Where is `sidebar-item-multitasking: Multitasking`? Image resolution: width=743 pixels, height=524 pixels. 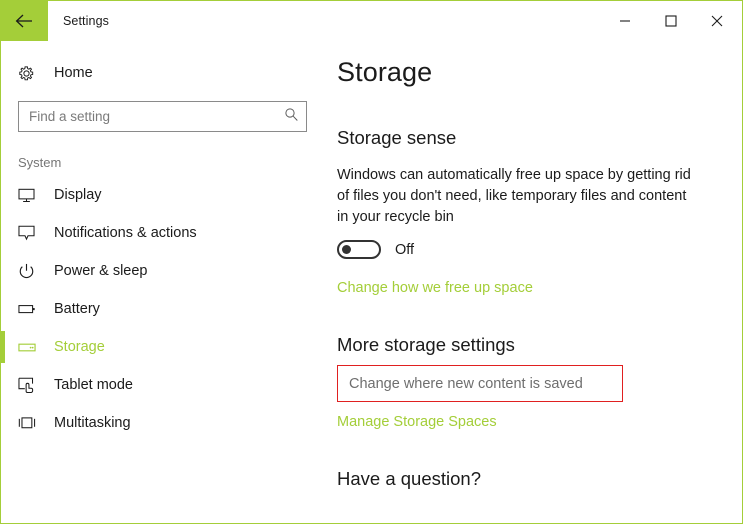 sidebar-item-multitasking: Multitasking is located at coordinates (165, 423).